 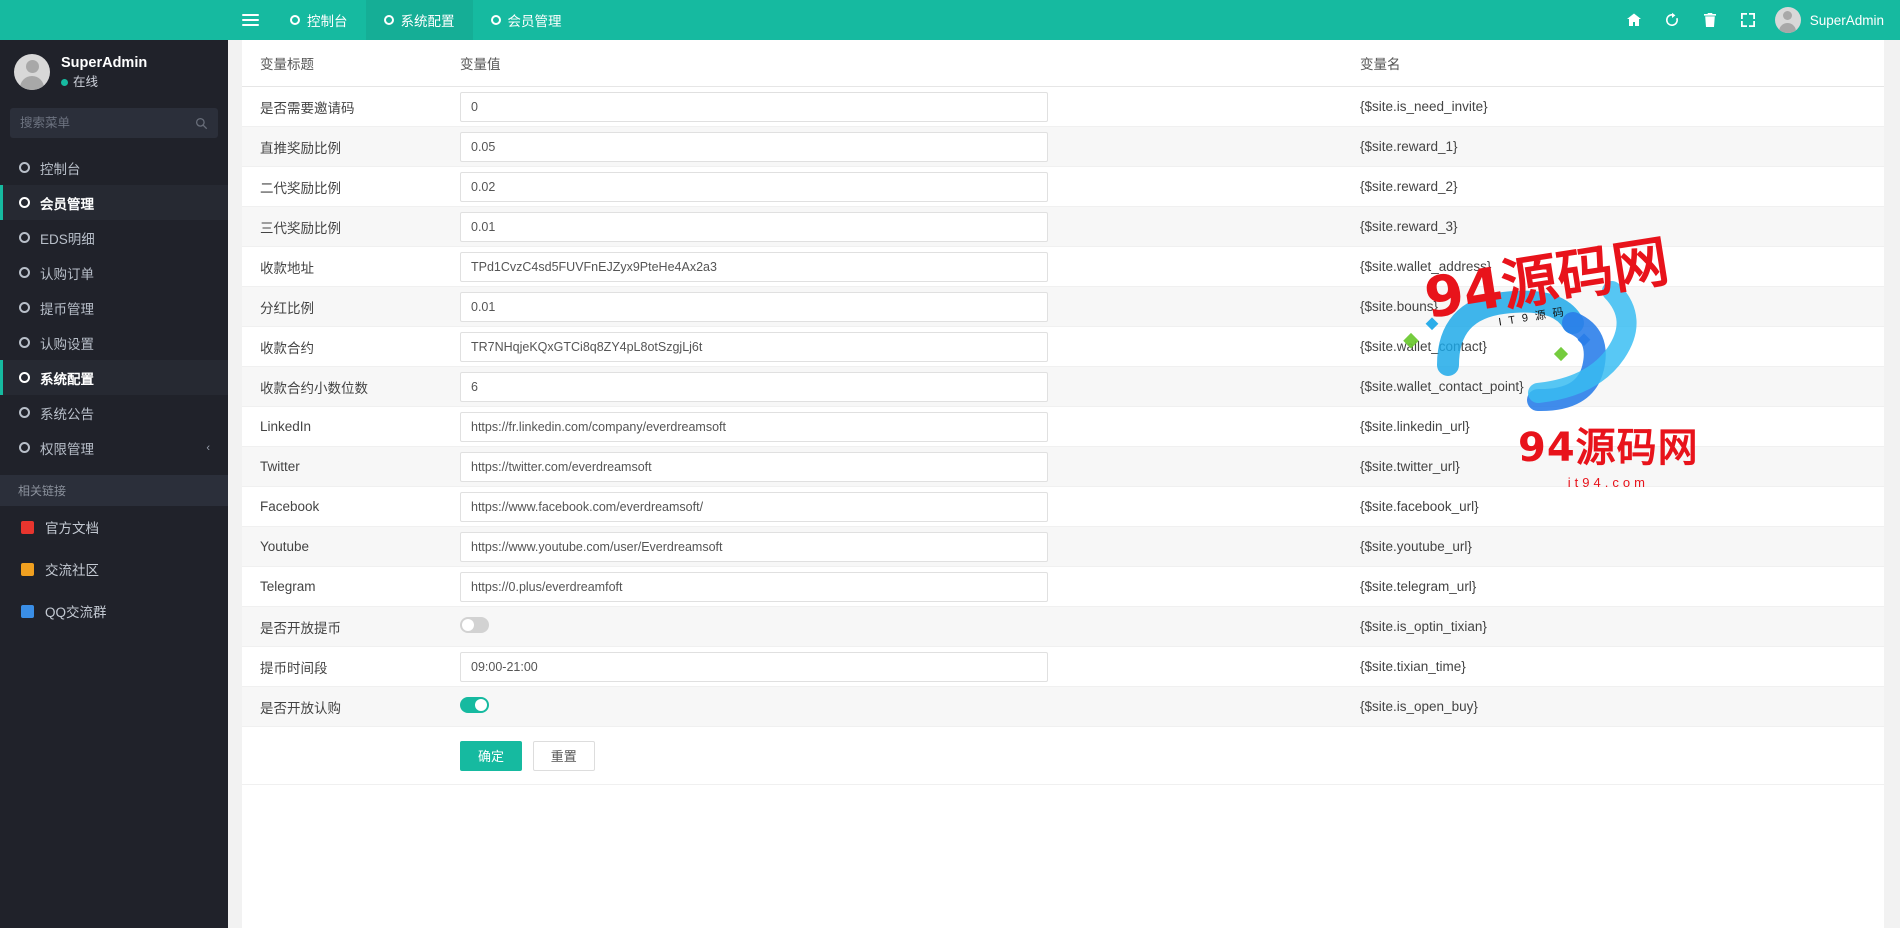 What do you see at coordinates (419, 20) in the screenshot?
I see `tab-1: 系统配置` at bounding box center [419, 20].